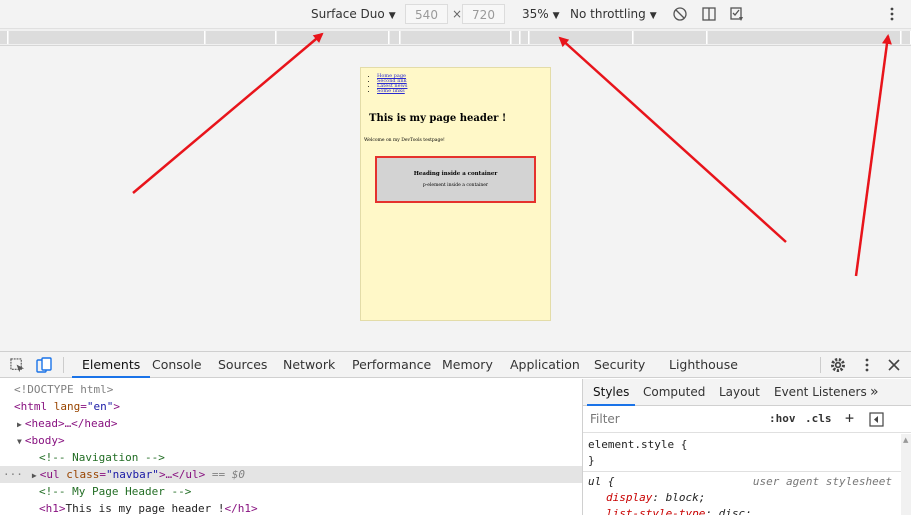 This screenshot has width=911, height=515. What do you see at coordinates (64, 389) in the screenshot?
I see `doctype-text: <!DOCTYPE html>` at bounding box center [64, 389].